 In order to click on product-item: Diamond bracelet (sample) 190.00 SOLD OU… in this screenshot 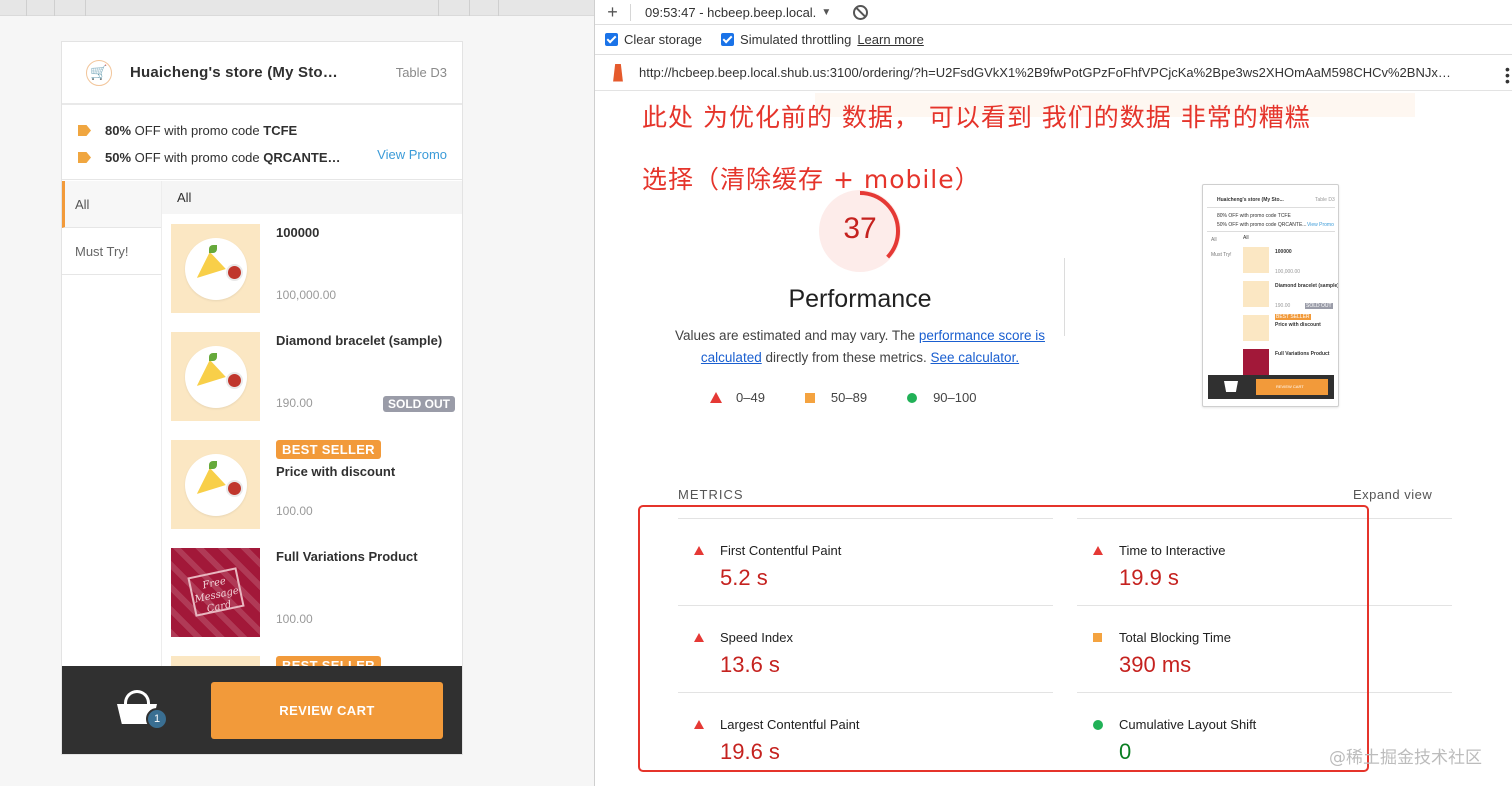, I will do `click(312, 376)`.